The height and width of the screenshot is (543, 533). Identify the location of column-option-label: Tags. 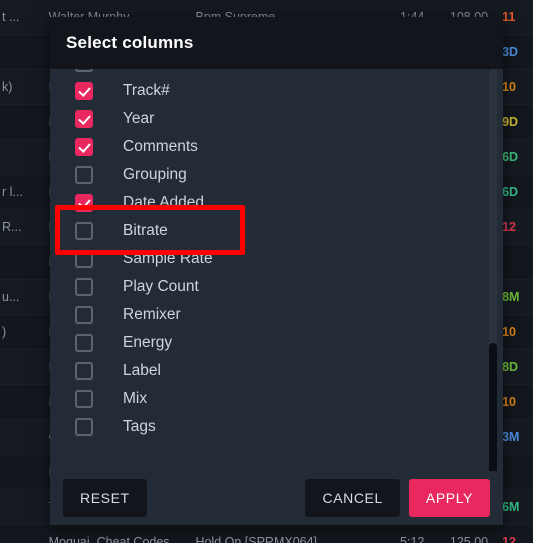
(139, 426).